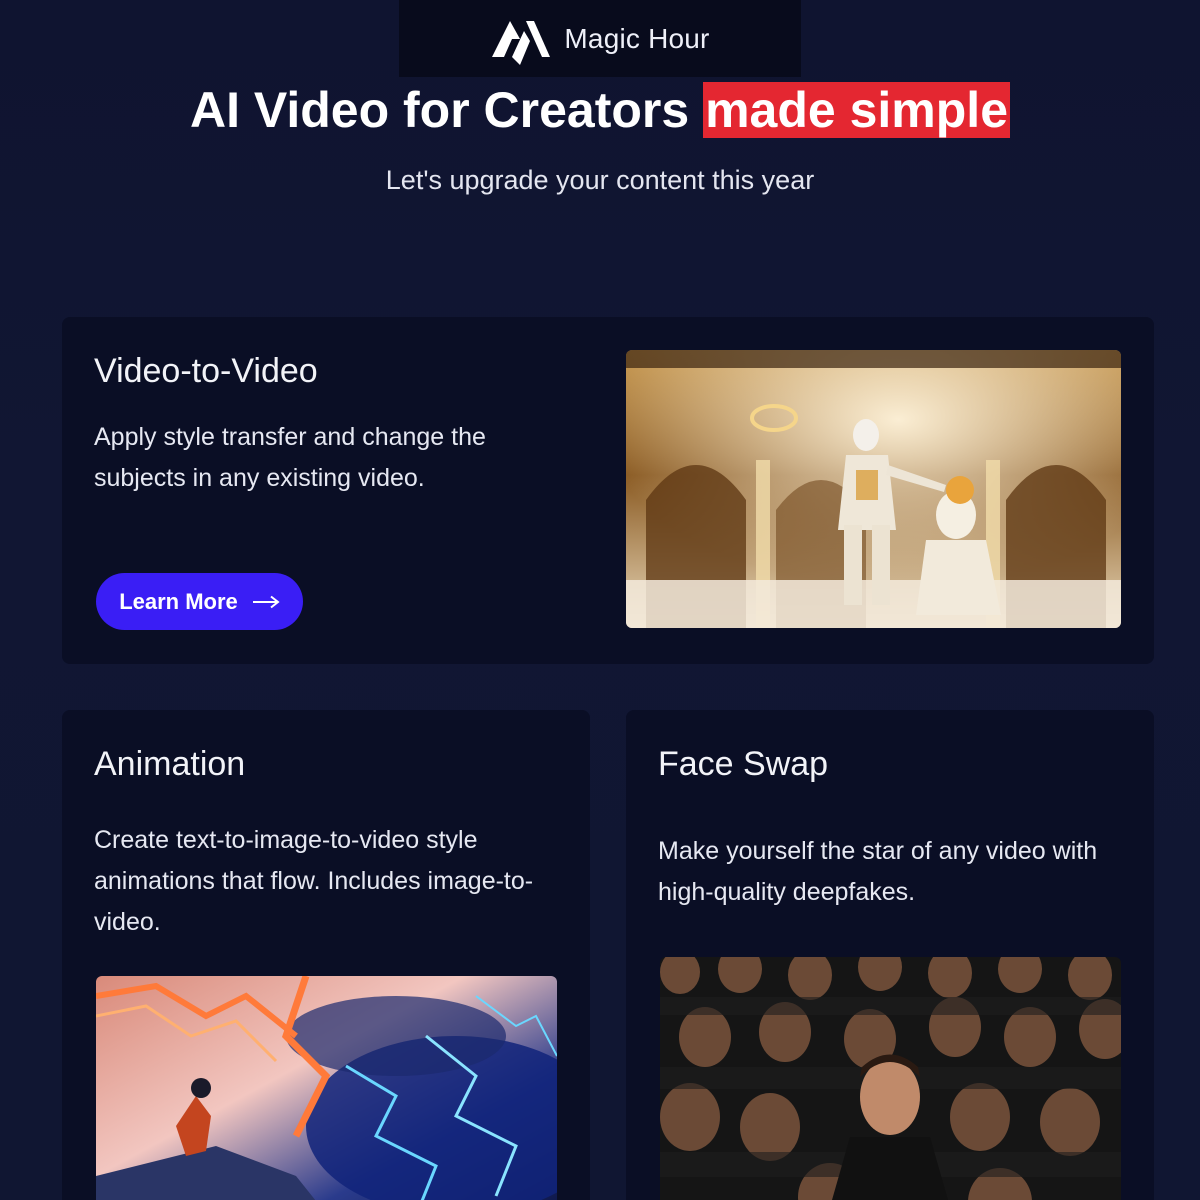  What do you see at coordinates (170, 764) in the screenshot?
I see `feature-title: Animation` at bounding box center [170, 764].